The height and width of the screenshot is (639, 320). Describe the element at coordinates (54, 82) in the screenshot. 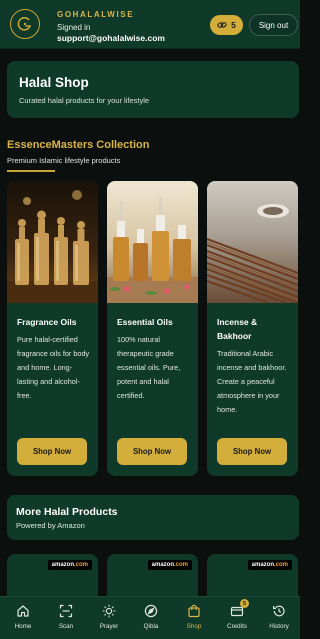

I see `page-title: Halal Shop` at that location.